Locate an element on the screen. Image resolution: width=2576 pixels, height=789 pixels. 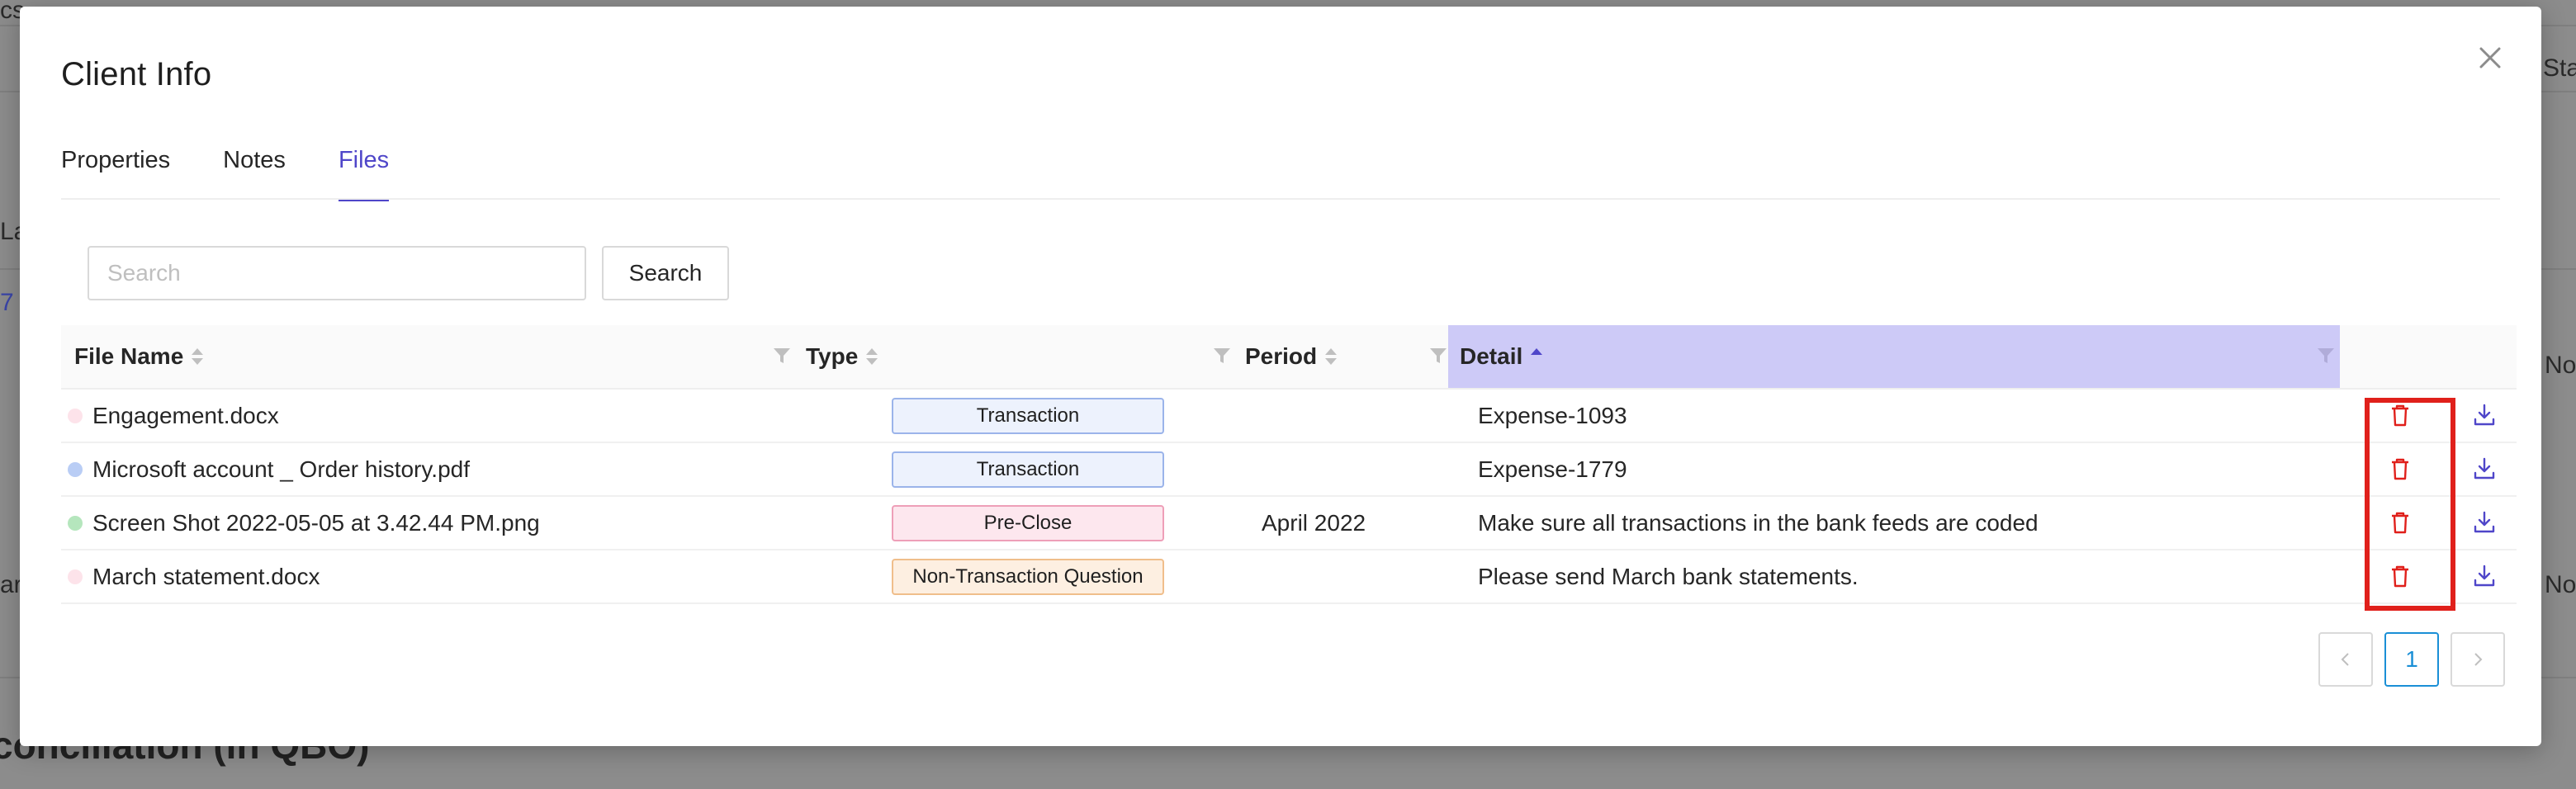
tab-notes: Notes is located at coordinates (254, 170).